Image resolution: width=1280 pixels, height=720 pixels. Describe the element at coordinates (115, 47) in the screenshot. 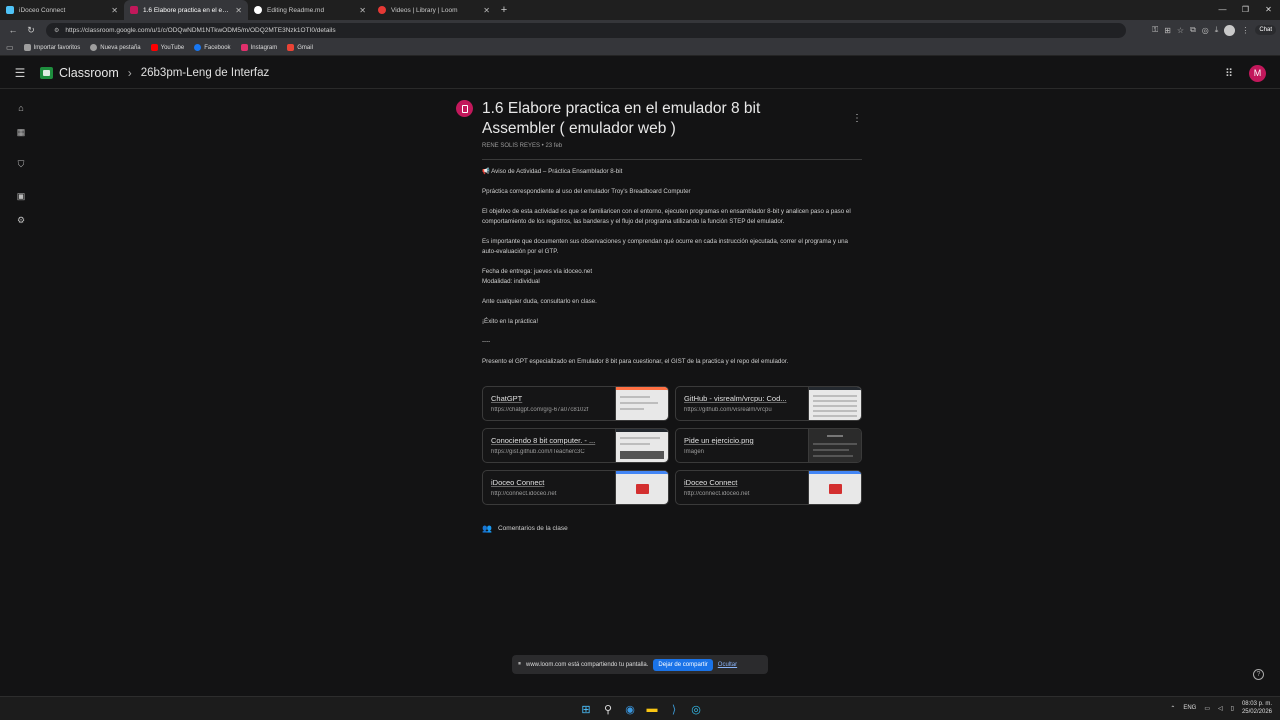

I see `bookmark-new-tab: Nueva pestaña` at that location.